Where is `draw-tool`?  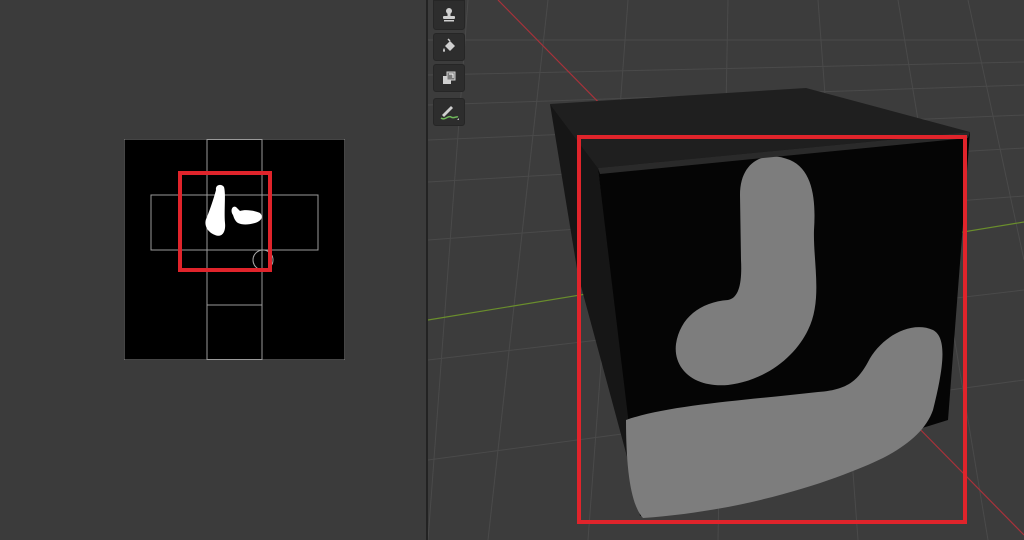 draw-tool is located at coordinates (449, 112).